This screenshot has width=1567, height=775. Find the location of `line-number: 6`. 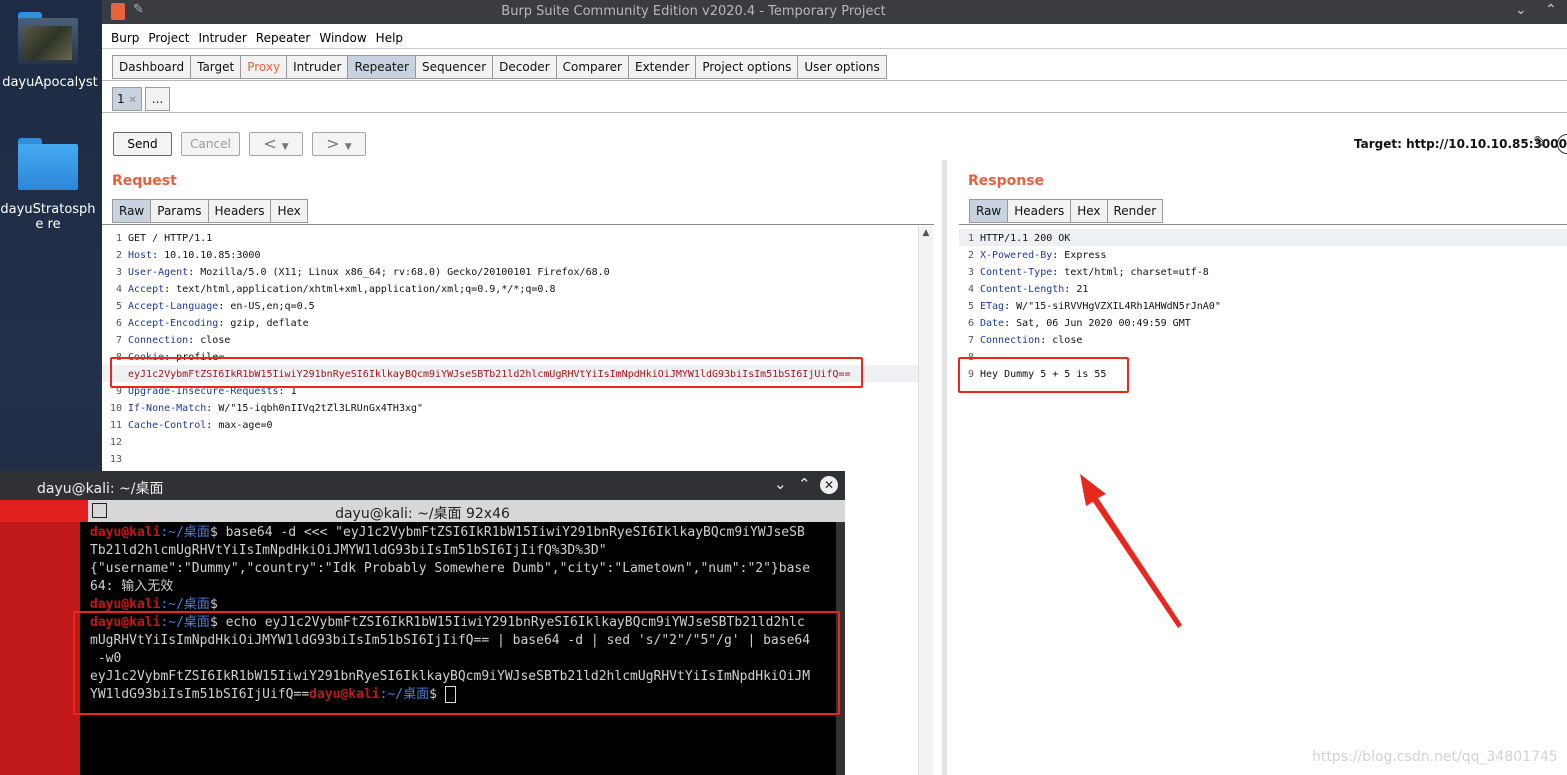

line-number: 6 is located at coordinates (970, 323).